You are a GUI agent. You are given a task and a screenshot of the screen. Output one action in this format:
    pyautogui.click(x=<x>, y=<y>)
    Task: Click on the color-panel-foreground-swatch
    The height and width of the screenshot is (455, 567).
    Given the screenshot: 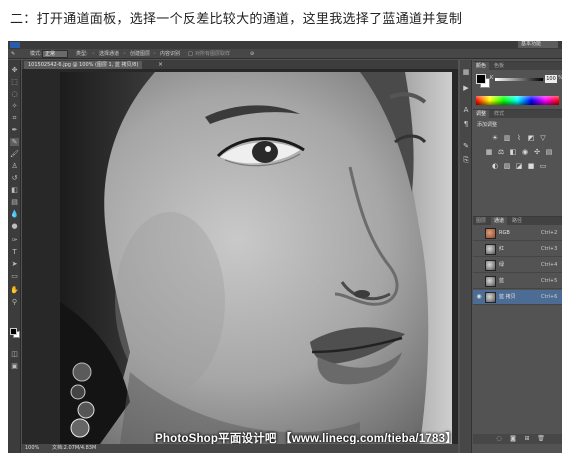 What is the action you would take?
    pyautogui.click(x=481, y=79)
    